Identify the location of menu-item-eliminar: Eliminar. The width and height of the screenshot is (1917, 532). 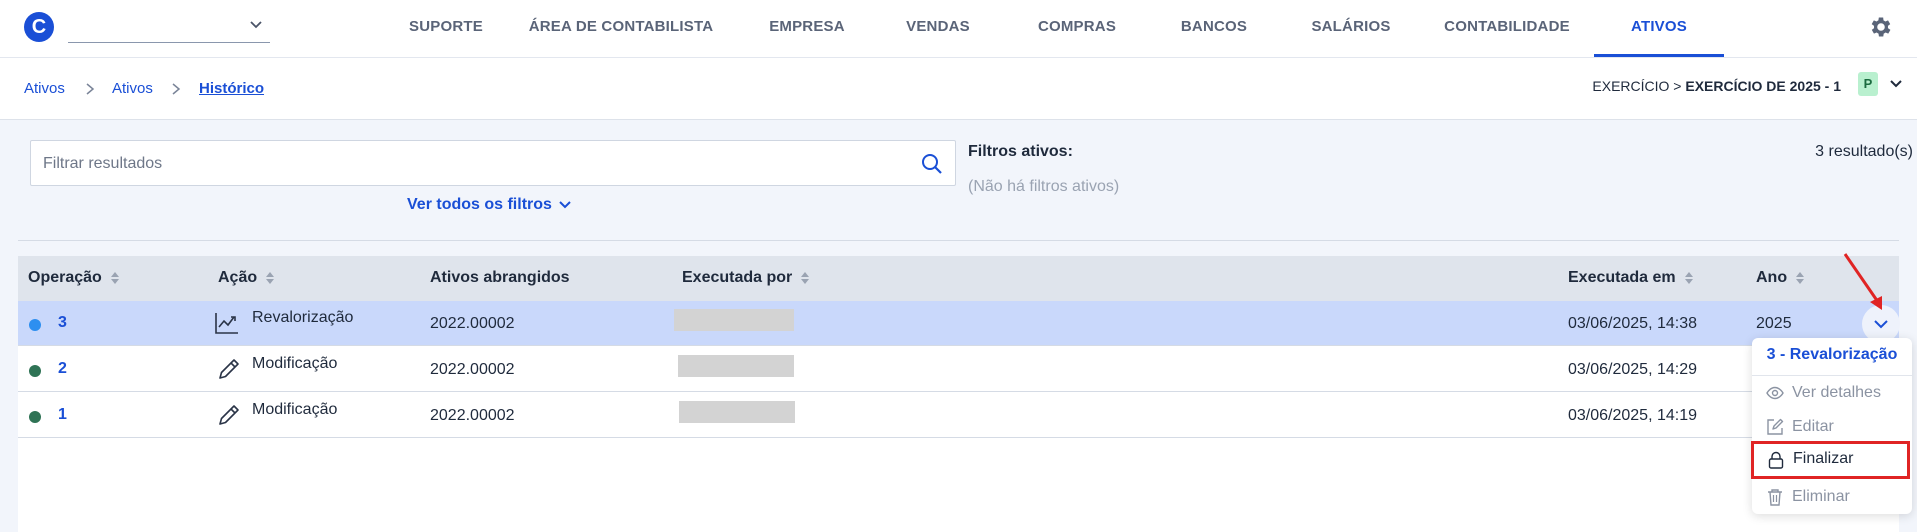
(1832, 497).